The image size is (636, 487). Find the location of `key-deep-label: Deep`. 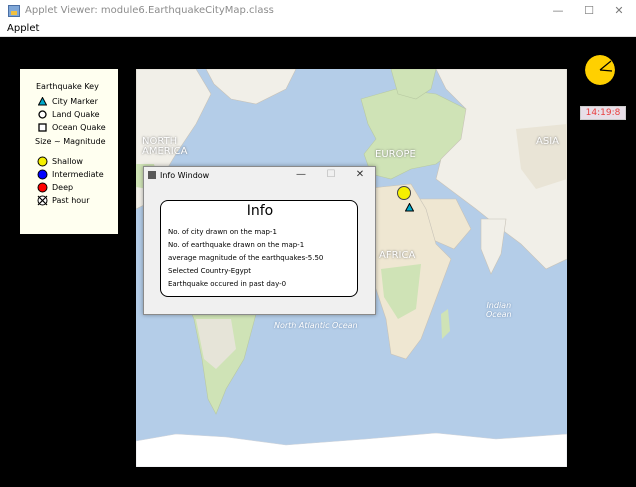

key-deep-label: Deep is located at coordinates (63, 187).